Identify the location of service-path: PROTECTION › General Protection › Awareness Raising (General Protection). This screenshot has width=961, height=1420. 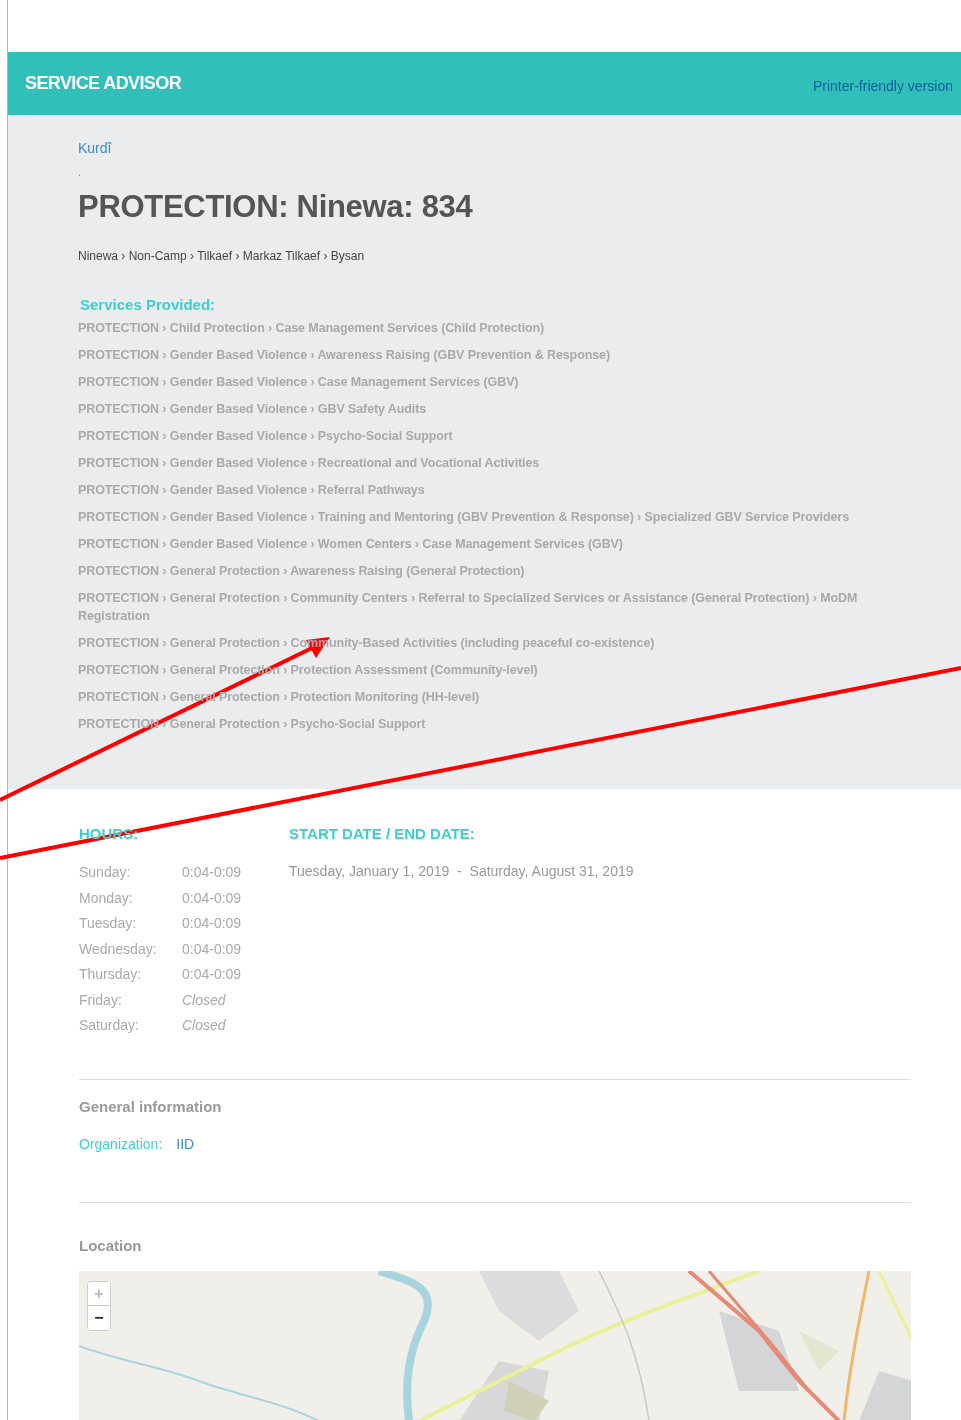
(302, 571).